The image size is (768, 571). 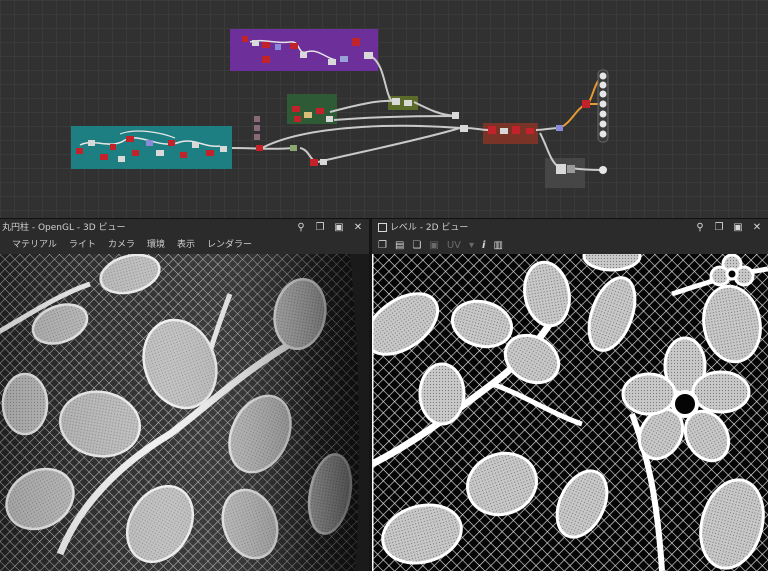 What do you see at coordinates (399, 245) in the screenshot?
I see `save-icon: ▤` at bounding box center [399, 245].